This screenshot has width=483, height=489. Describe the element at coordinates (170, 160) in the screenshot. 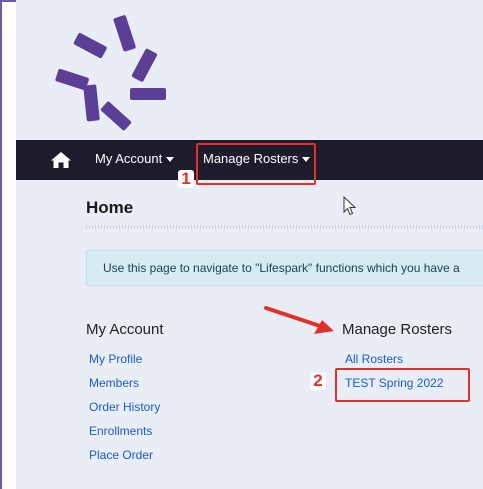

I see `caret-down-icon` at that location.